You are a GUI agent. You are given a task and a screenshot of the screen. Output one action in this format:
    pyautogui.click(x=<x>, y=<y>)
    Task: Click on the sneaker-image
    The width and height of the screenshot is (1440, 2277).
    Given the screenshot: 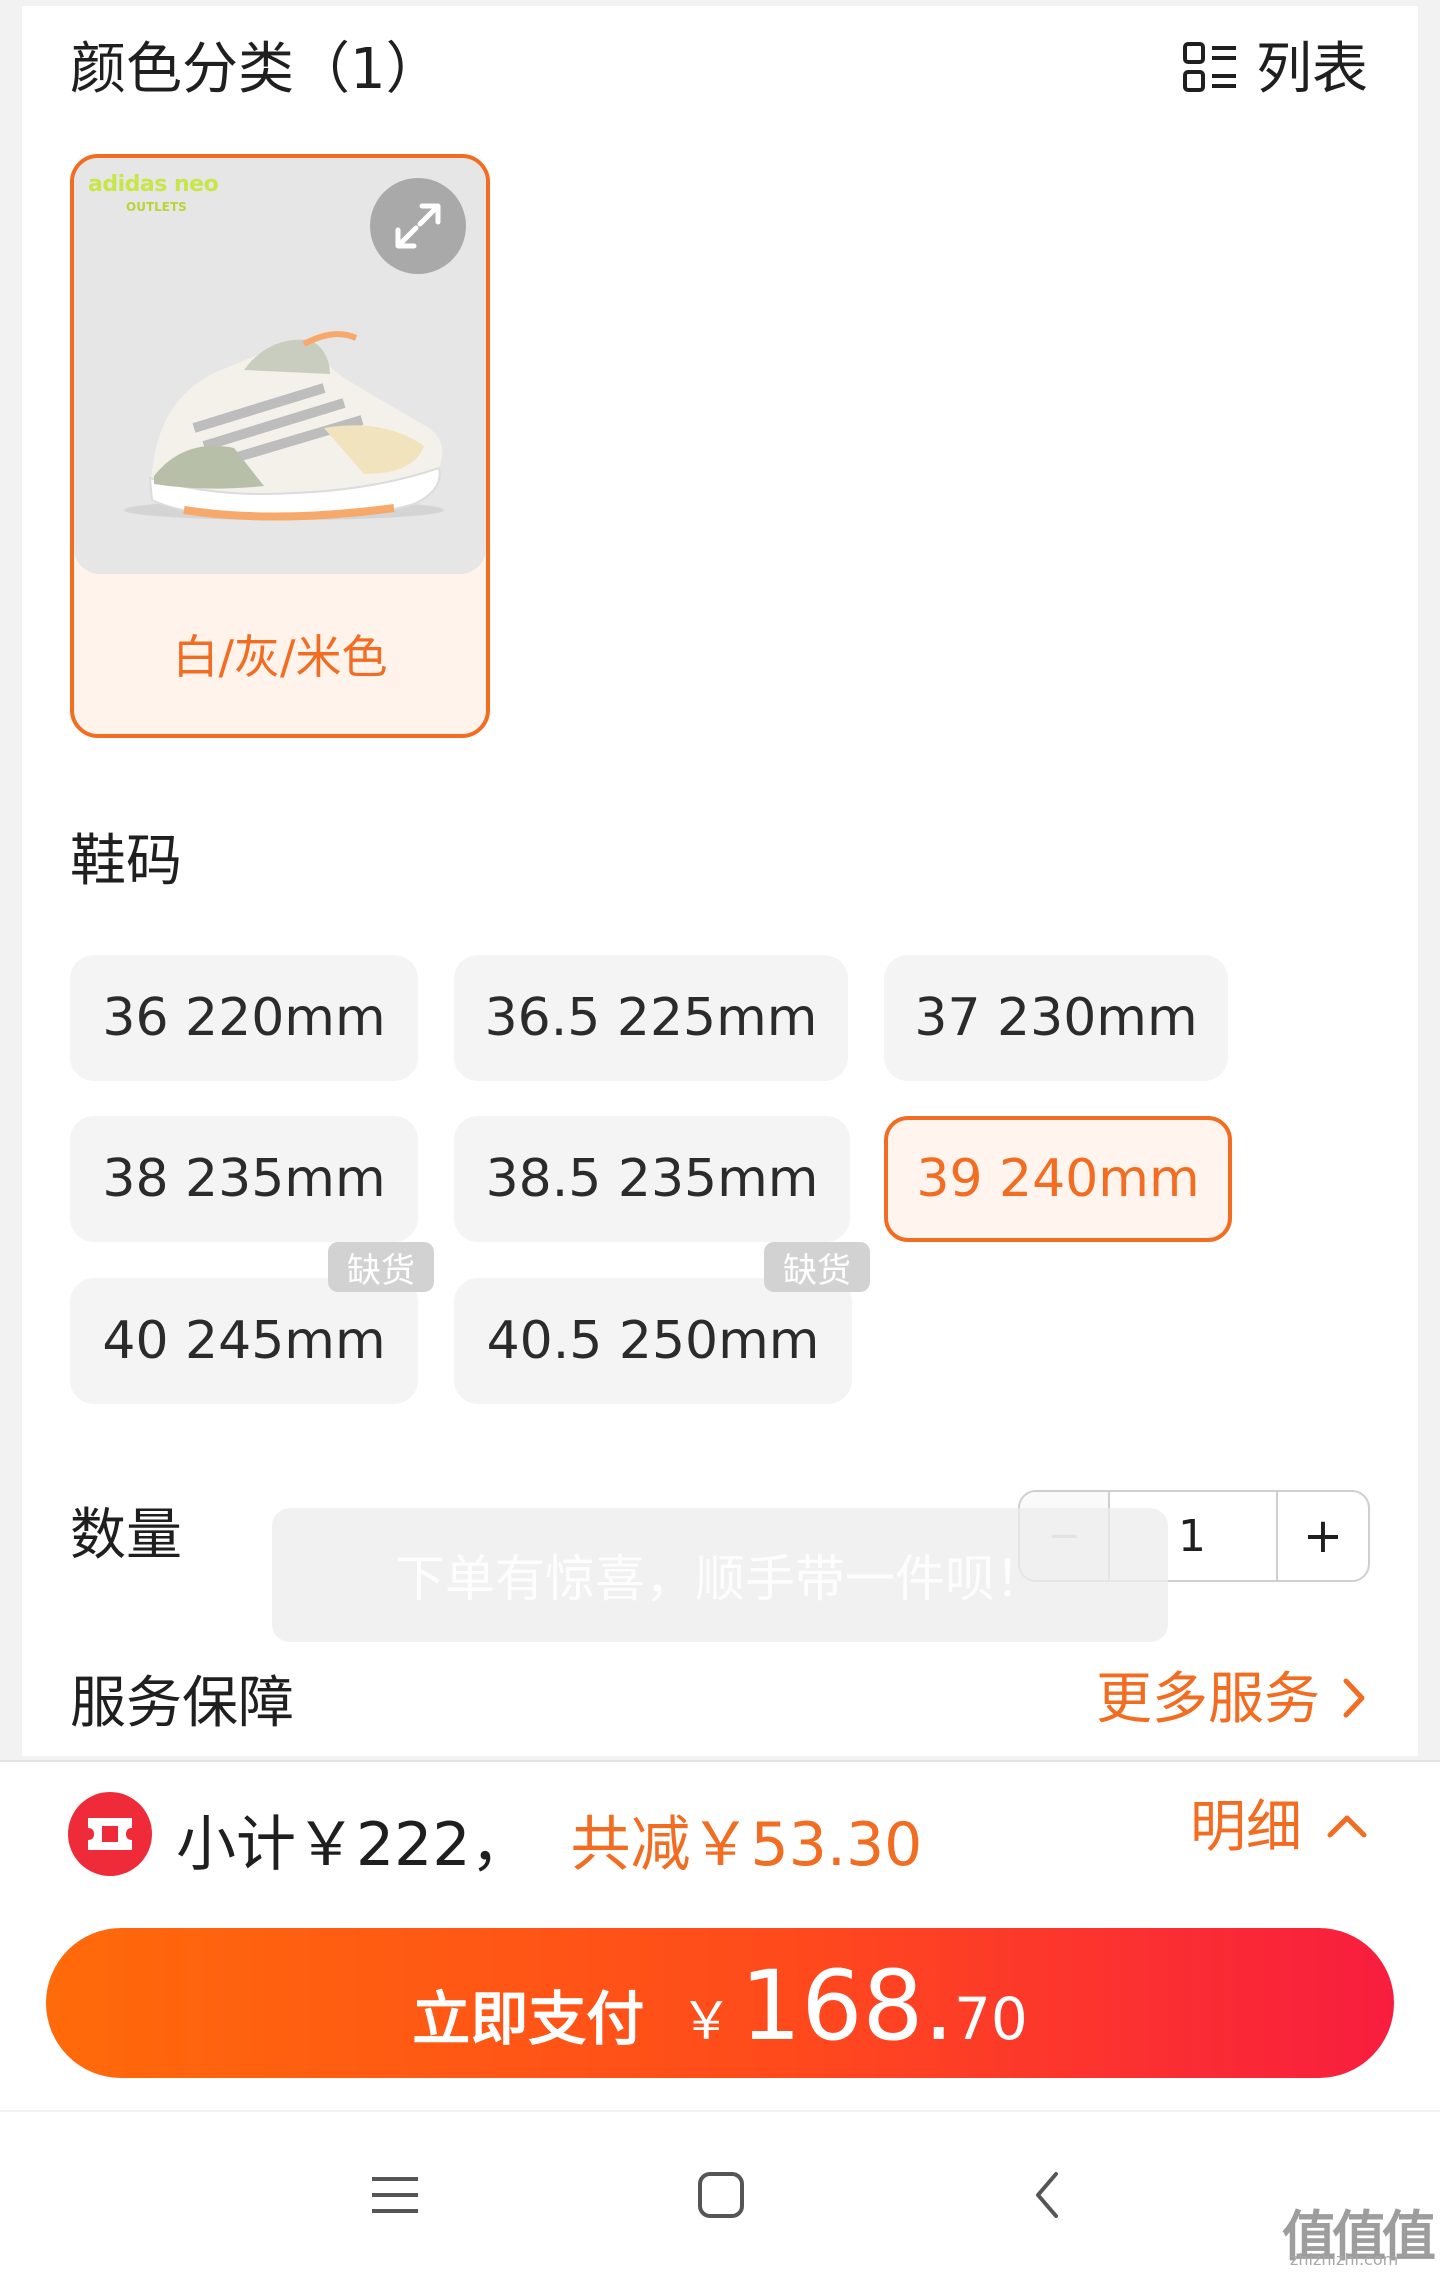 What is the action you would take?
    pyautogui.click(x=284, y=426)
    